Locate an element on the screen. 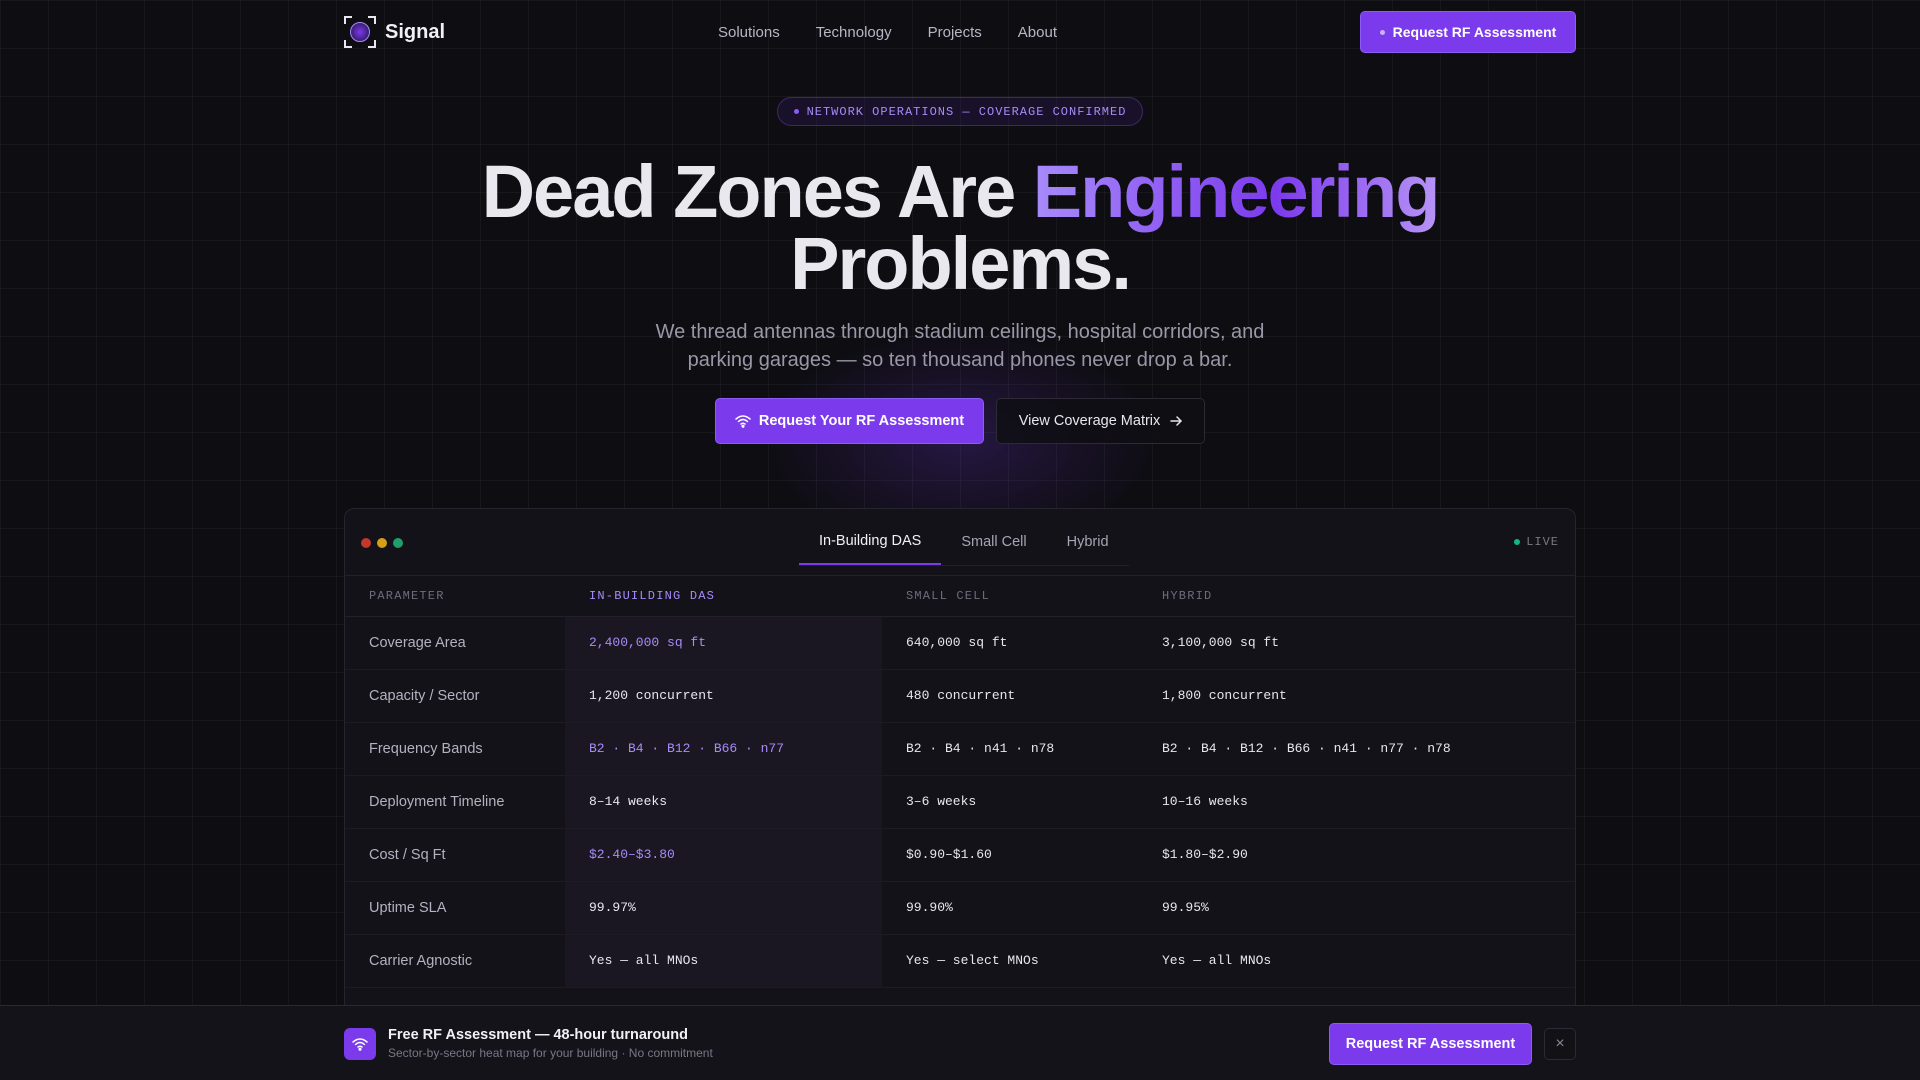 This screenshot has height=1080, width=1920. cell-hybrid: 99.95% is located at coordinates (1356, 908).